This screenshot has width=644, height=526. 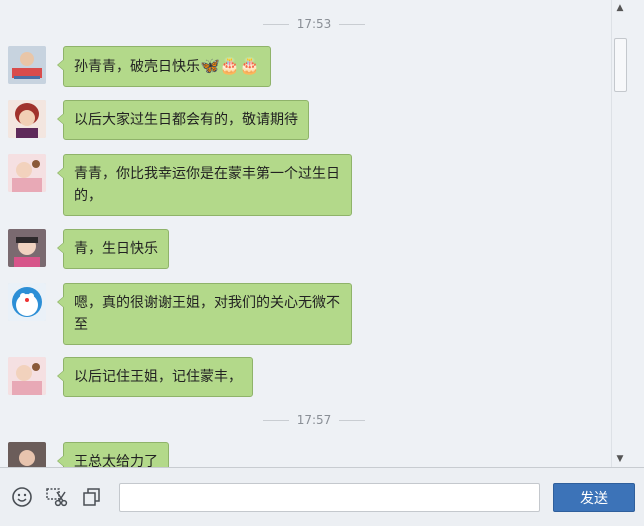 What do you see at coordinates (329, 497) in the screenshot?
I see `message-input` at bounding box center [329, 497].